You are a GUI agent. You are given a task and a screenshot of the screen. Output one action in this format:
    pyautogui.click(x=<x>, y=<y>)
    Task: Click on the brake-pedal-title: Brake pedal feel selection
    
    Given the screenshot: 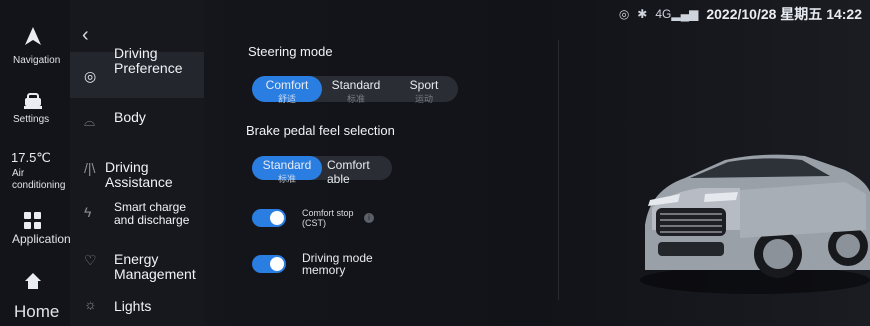 What is the action you would take?
    pyautogui.click(x=320, y=130)
    